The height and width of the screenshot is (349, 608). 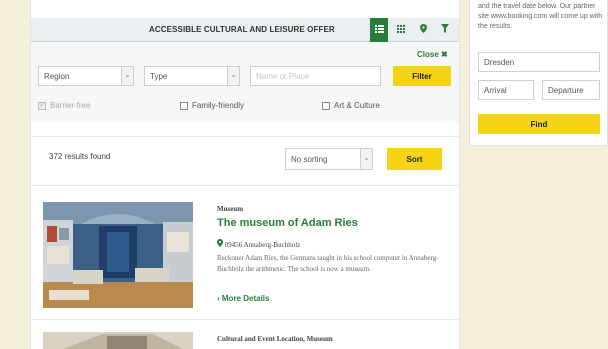 I want to click on find-button: Find, so click(x=539, y=124).